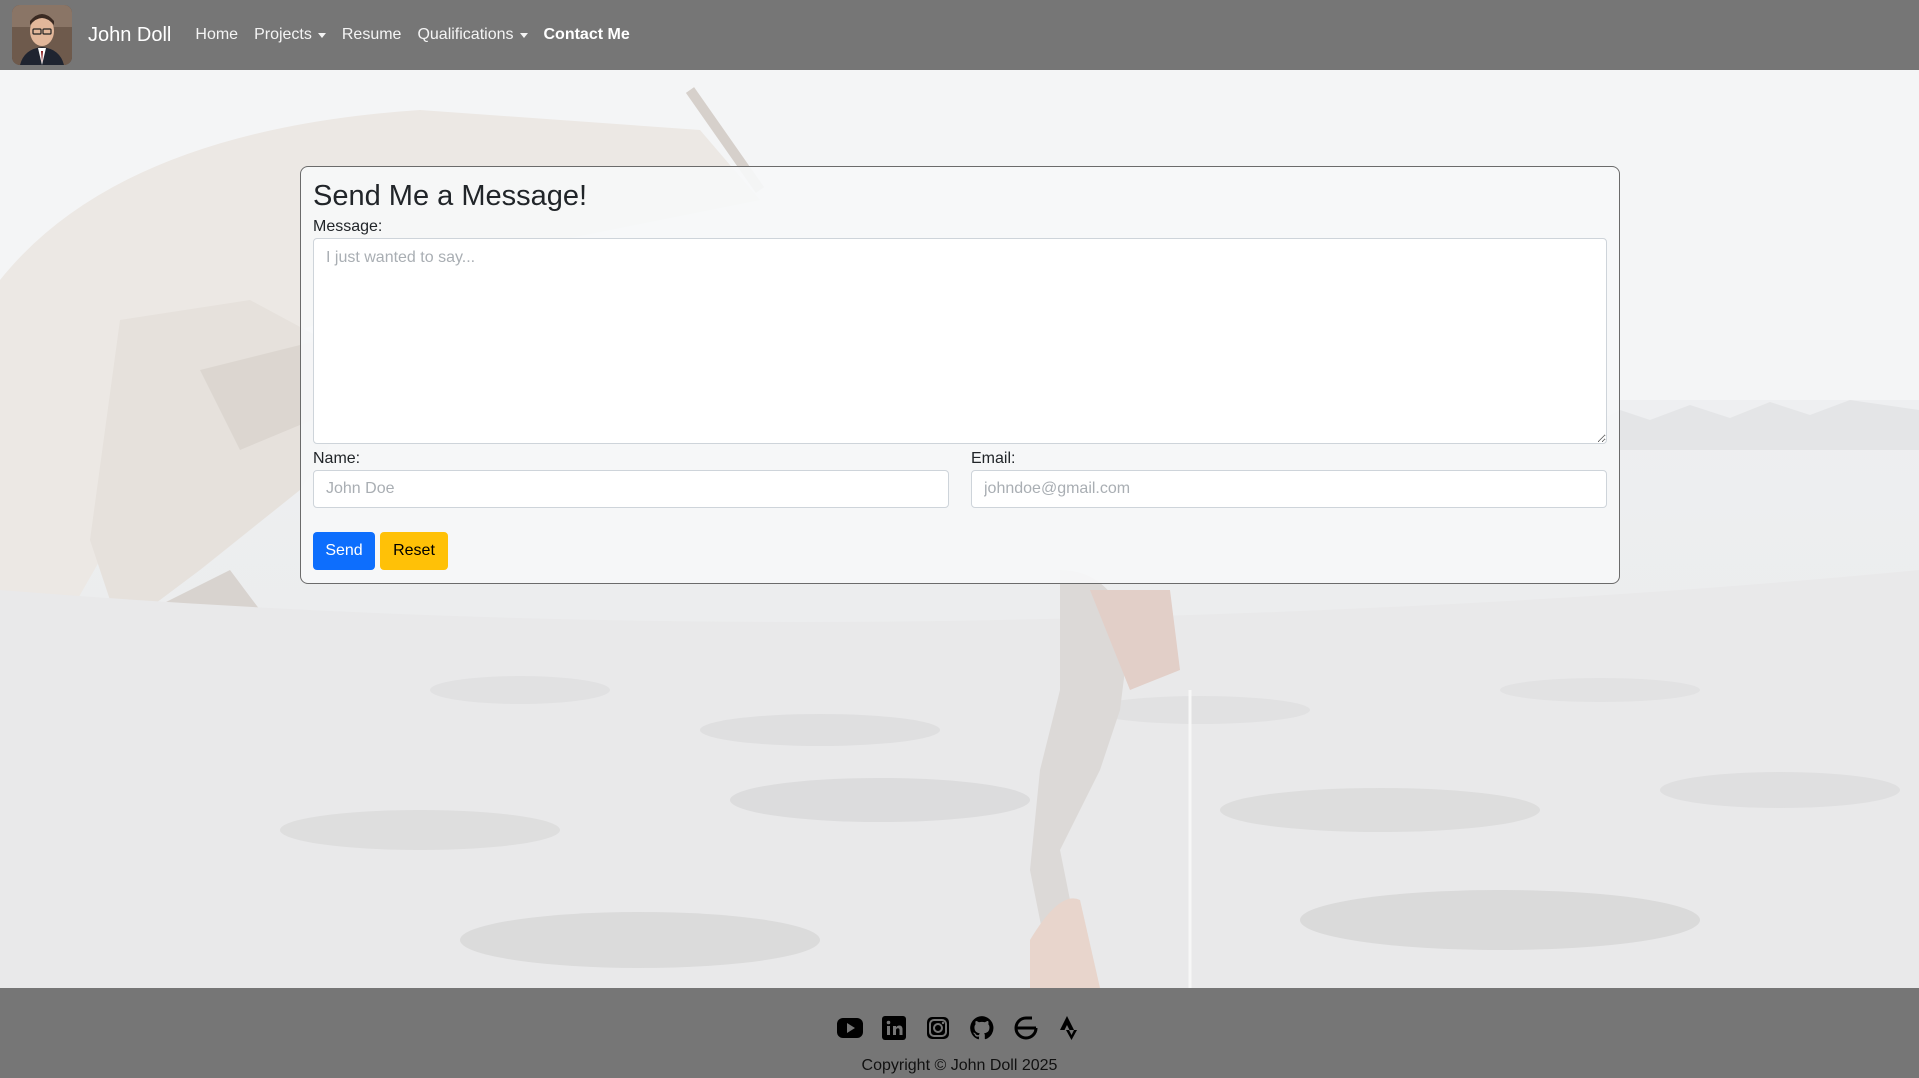  Describe the element at coordinates (982, 1028) in the screenshot. I see `github-icon` at that location.